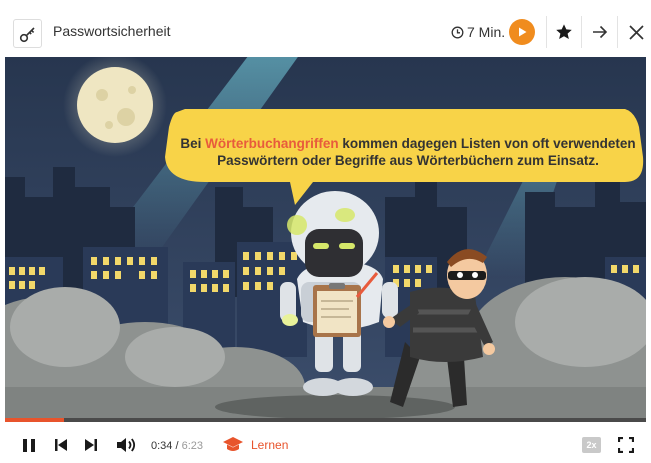 The image size is (651, 463). I want to click on key-icon, so click(27, 34).